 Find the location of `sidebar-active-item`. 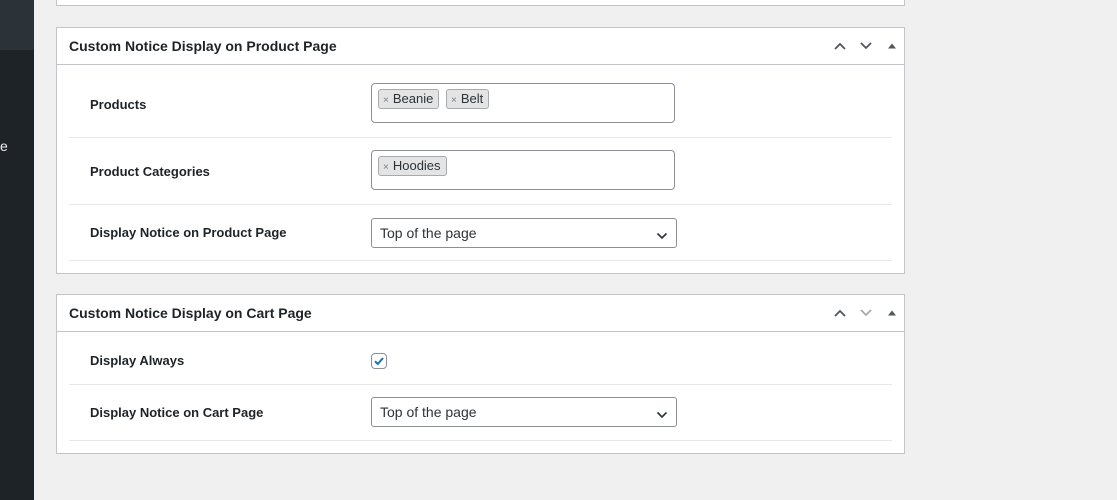

sidebar-active-item is located at coordinates (17, 25).